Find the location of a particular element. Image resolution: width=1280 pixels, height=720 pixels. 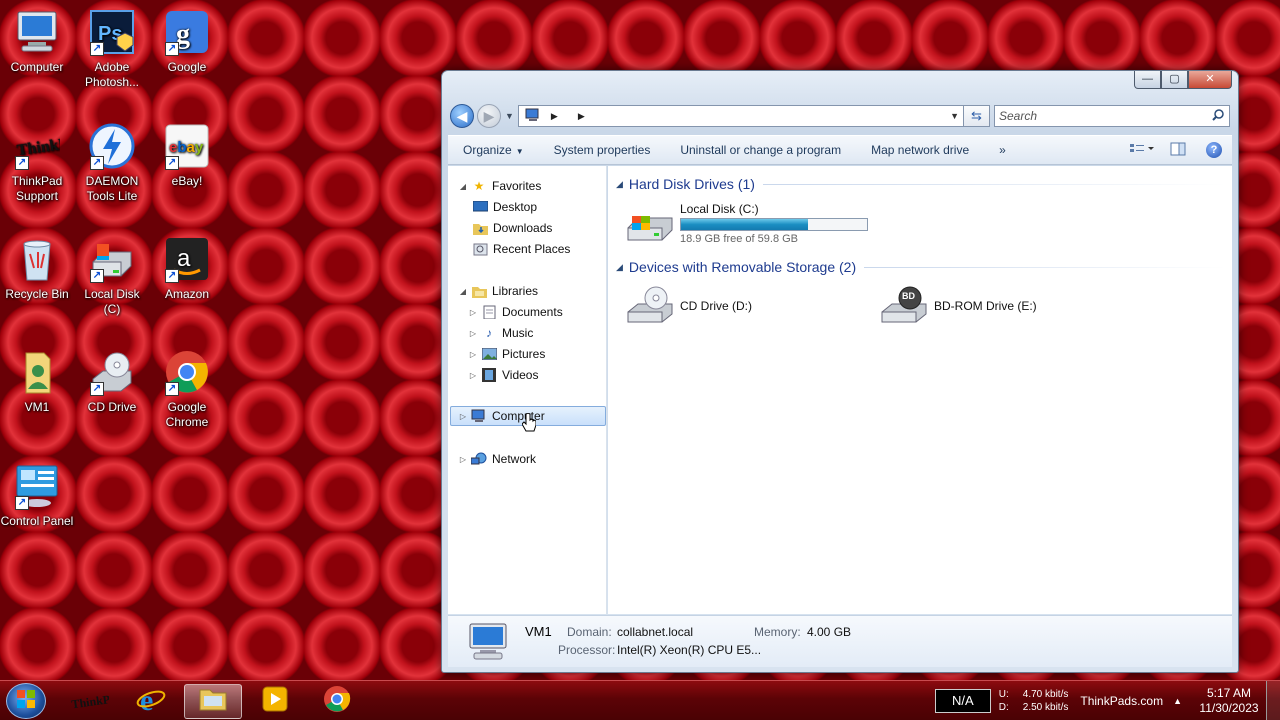

nav-music: ▷ ♪ Music is located at coordinates (500, 333).